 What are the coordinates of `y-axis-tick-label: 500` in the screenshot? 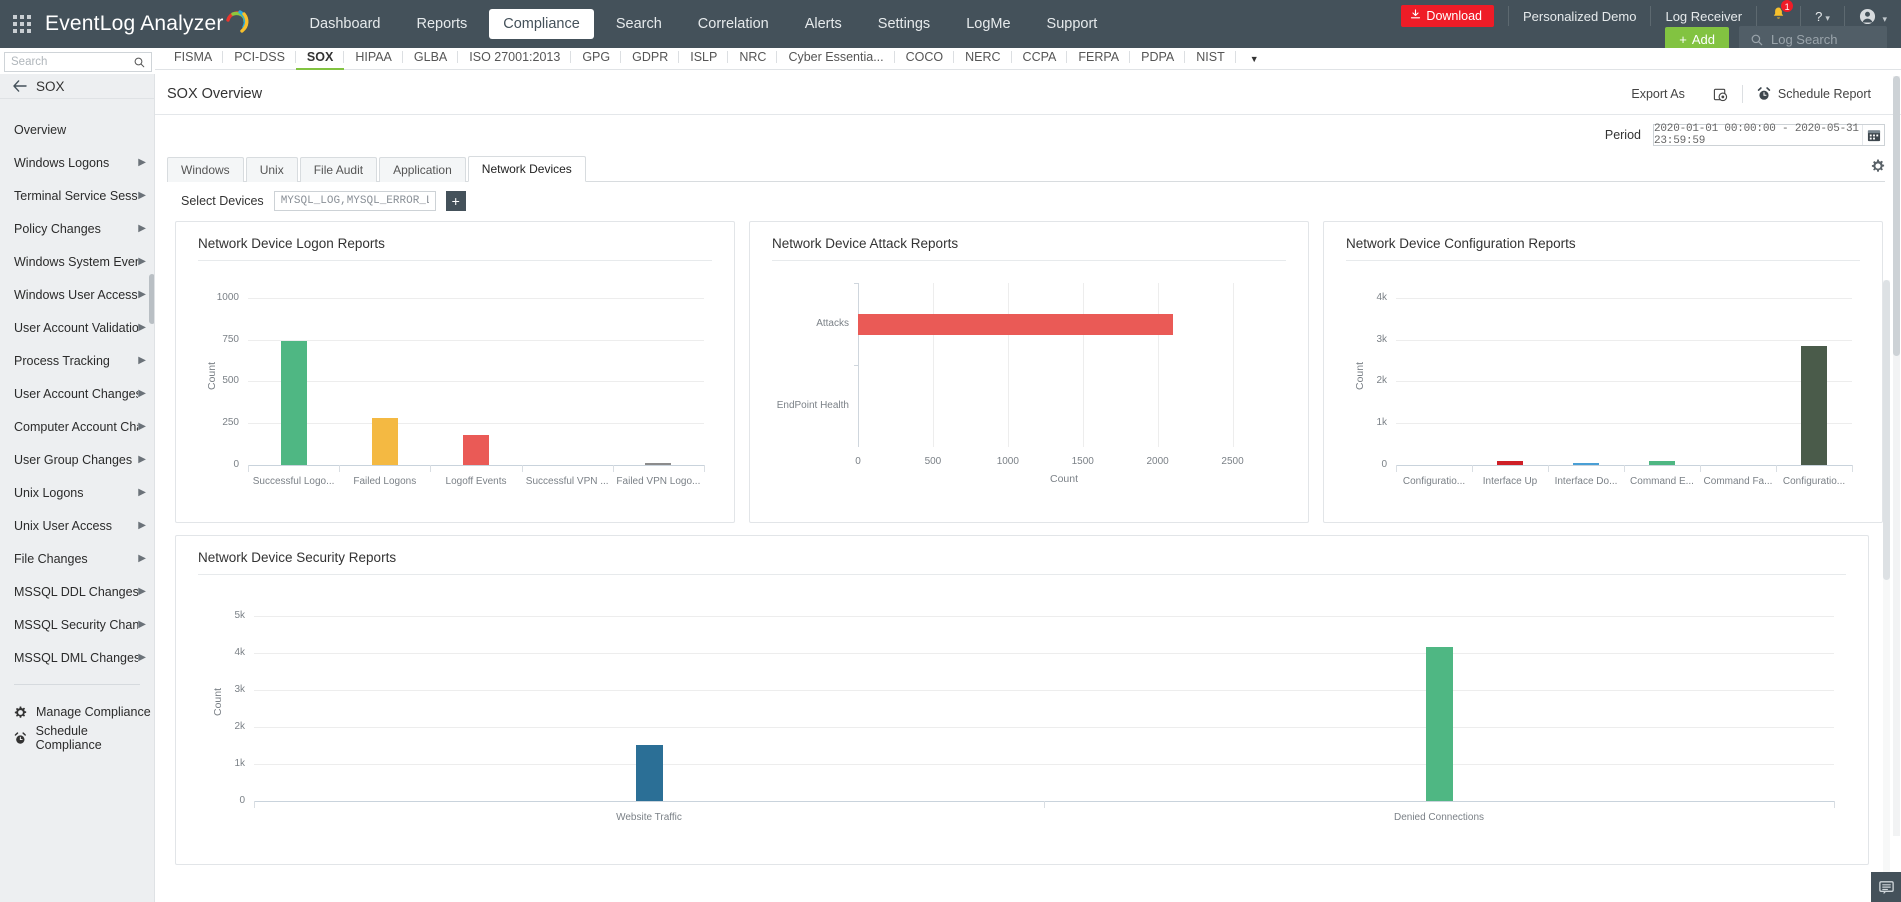 It's located at (230, 381).